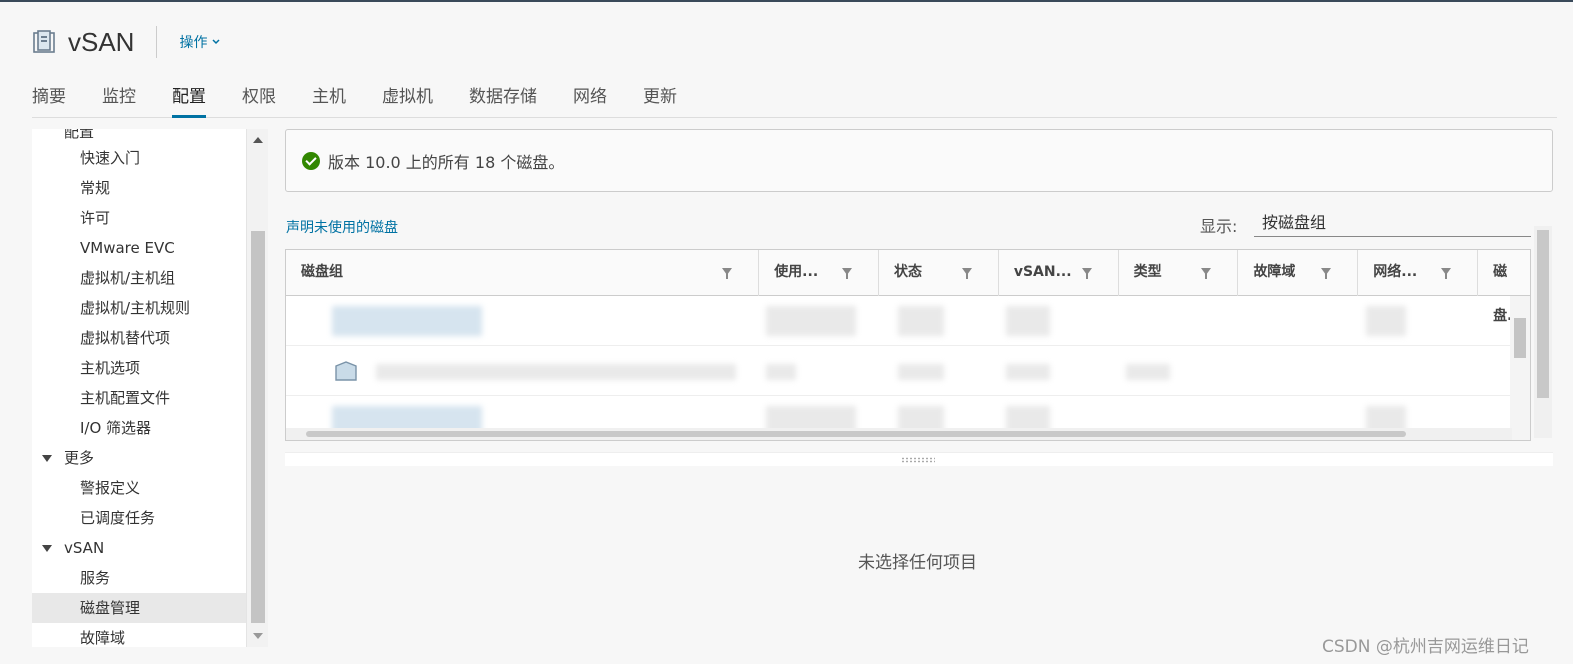 The image size is (1573, 664). What do you see at coordinates (1520, 368) in the screenshot?
I see `grid-vertical-scrollbar` at bounding box center [1520, 368].